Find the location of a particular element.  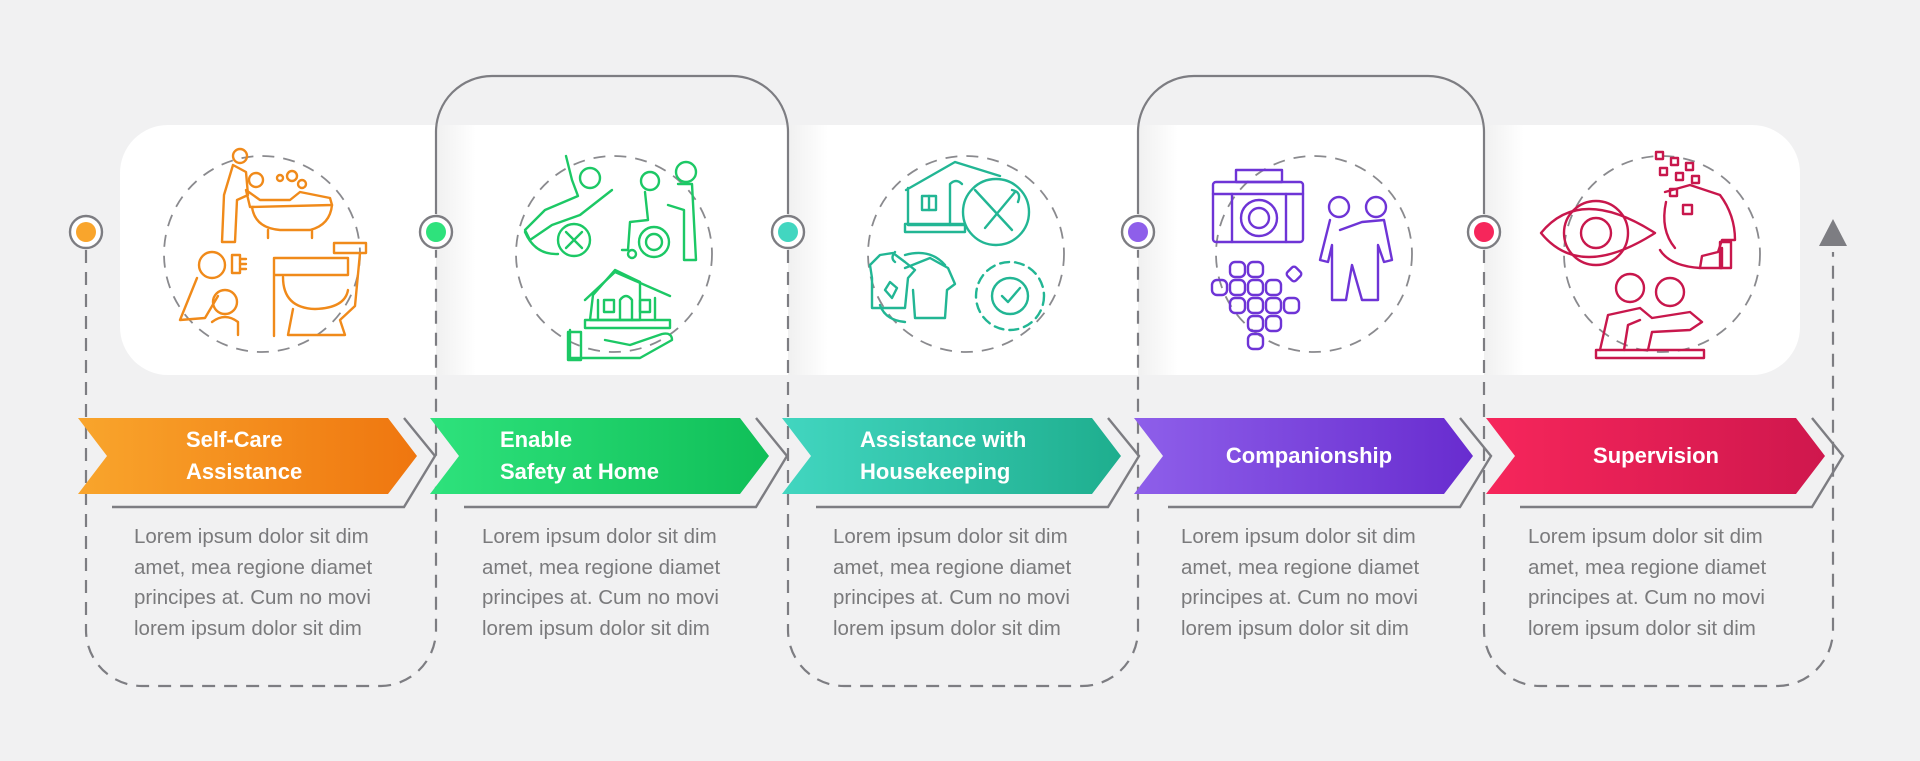

step-5-title: Supervision is located at coordinates (1656, 455).